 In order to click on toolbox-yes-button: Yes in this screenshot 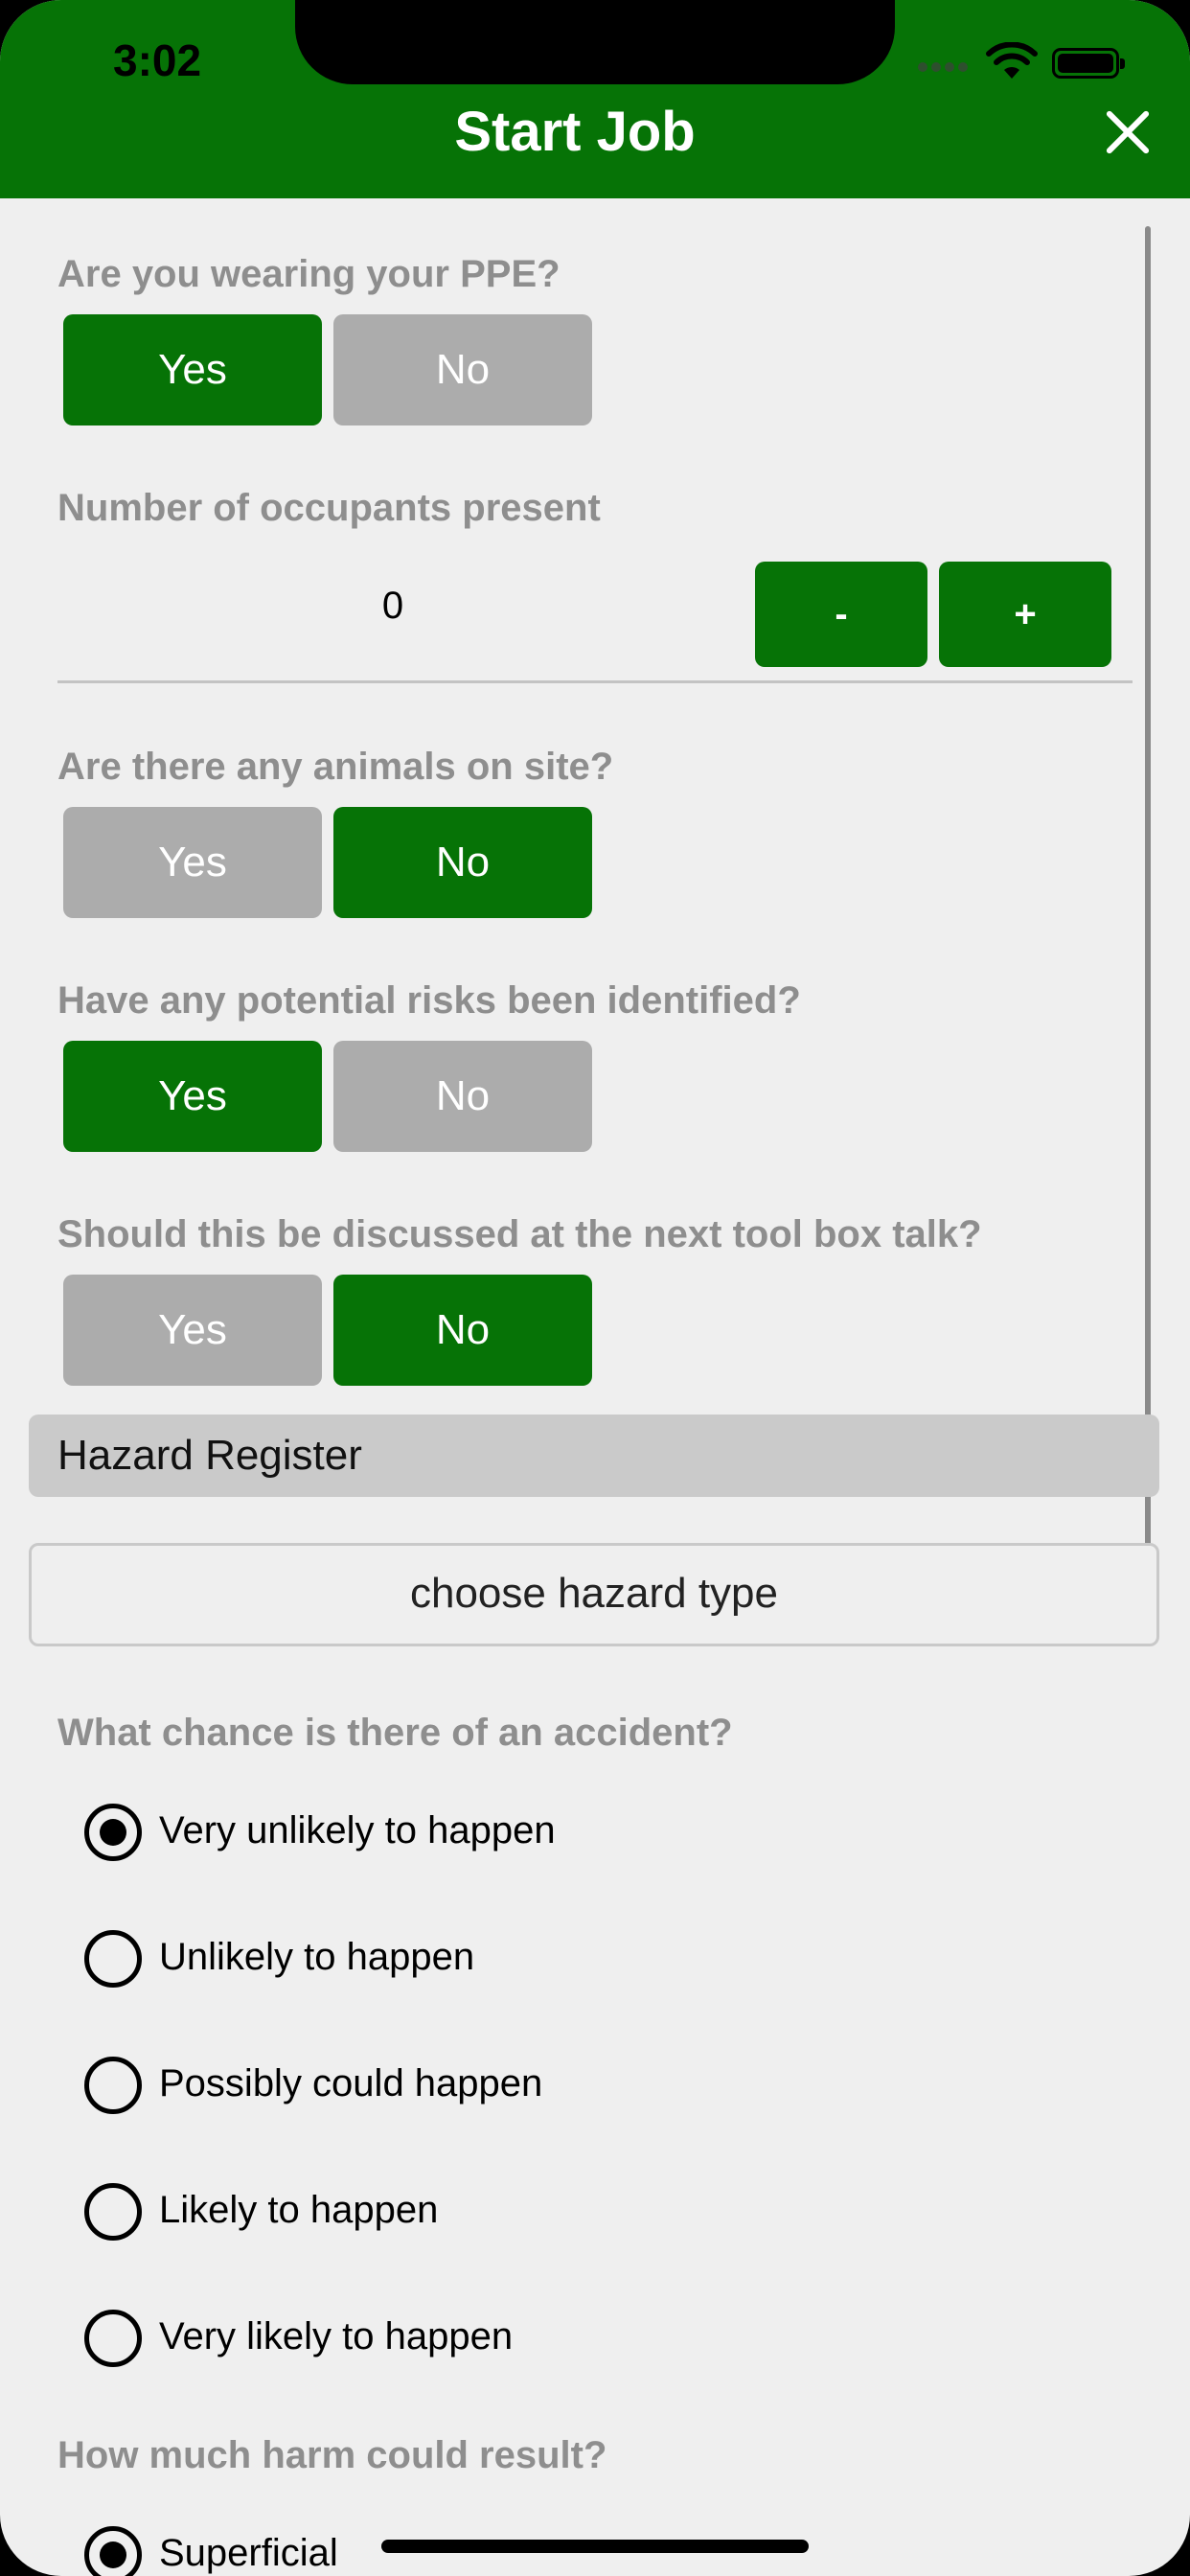, I will do `click(193, 1330)`.